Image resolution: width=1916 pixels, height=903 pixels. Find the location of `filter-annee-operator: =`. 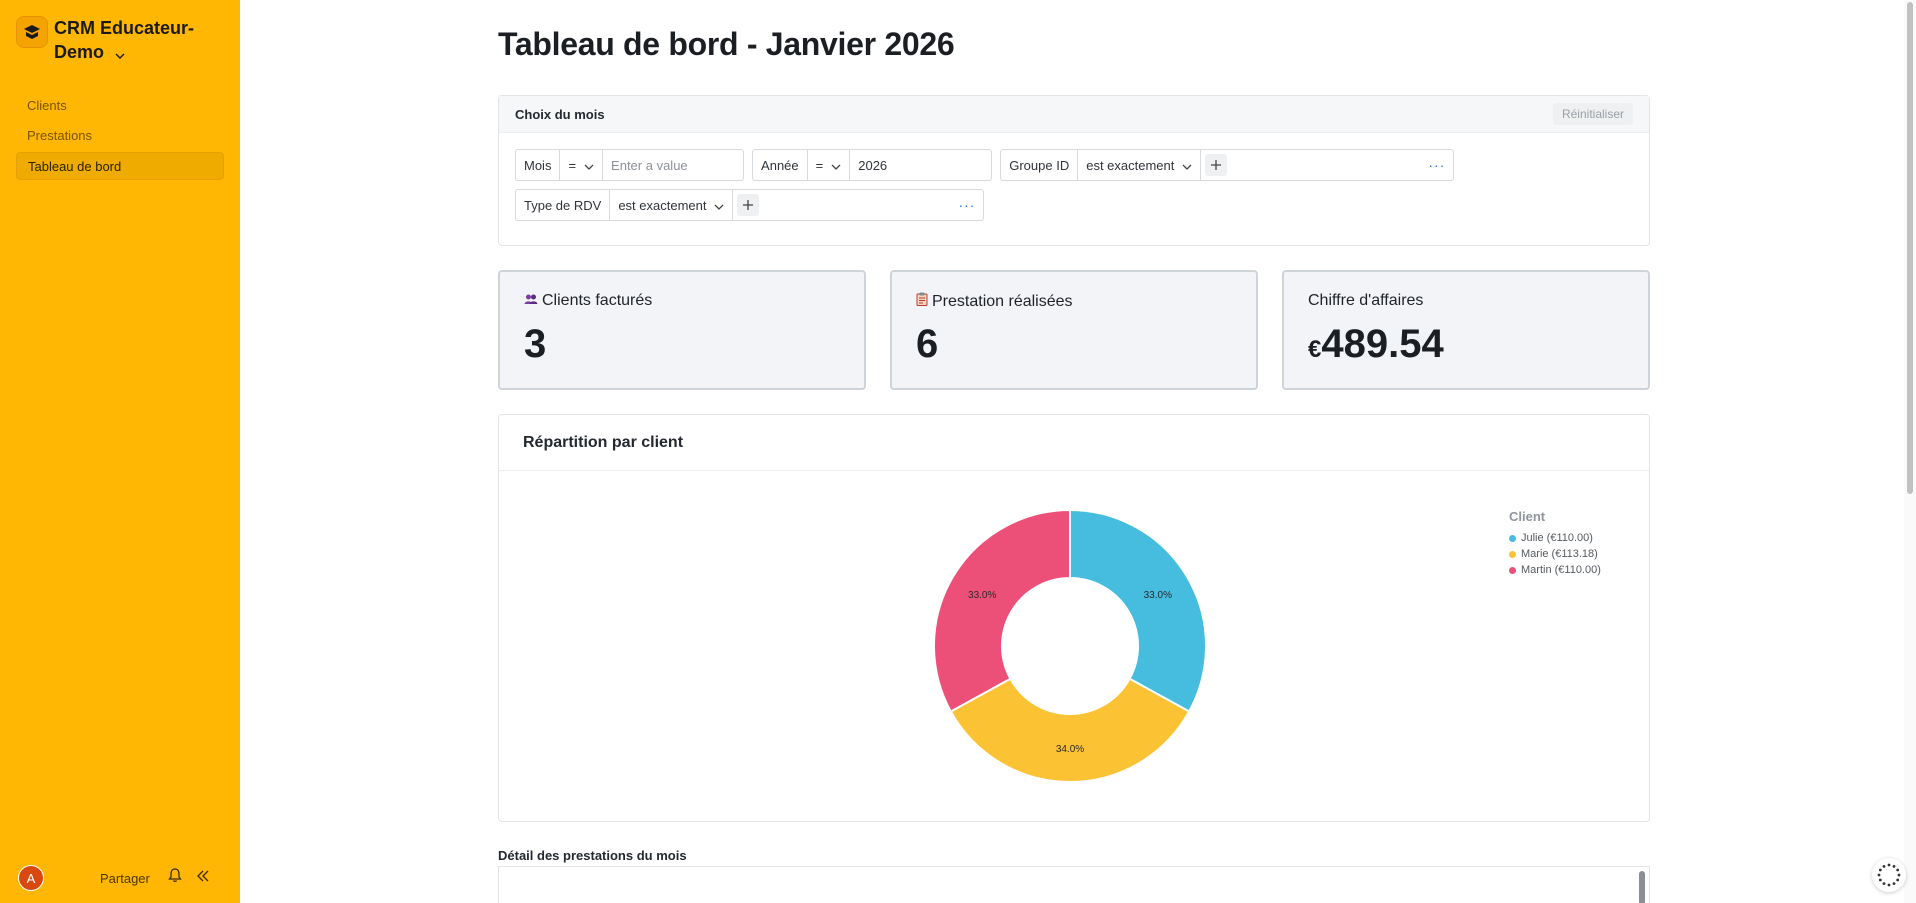

filter-annee-operator: = is located at coordinates (829, 165).